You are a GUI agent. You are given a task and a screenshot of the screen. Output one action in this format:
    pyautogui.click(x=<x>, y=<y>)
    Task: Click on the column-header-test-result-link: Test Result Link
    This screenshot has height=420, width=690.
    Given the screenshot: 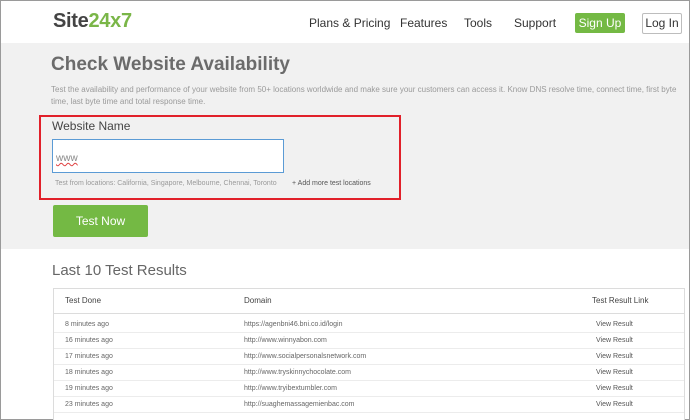 What is the action you would take?
    pyautogui.click(x=620, y=300)
    